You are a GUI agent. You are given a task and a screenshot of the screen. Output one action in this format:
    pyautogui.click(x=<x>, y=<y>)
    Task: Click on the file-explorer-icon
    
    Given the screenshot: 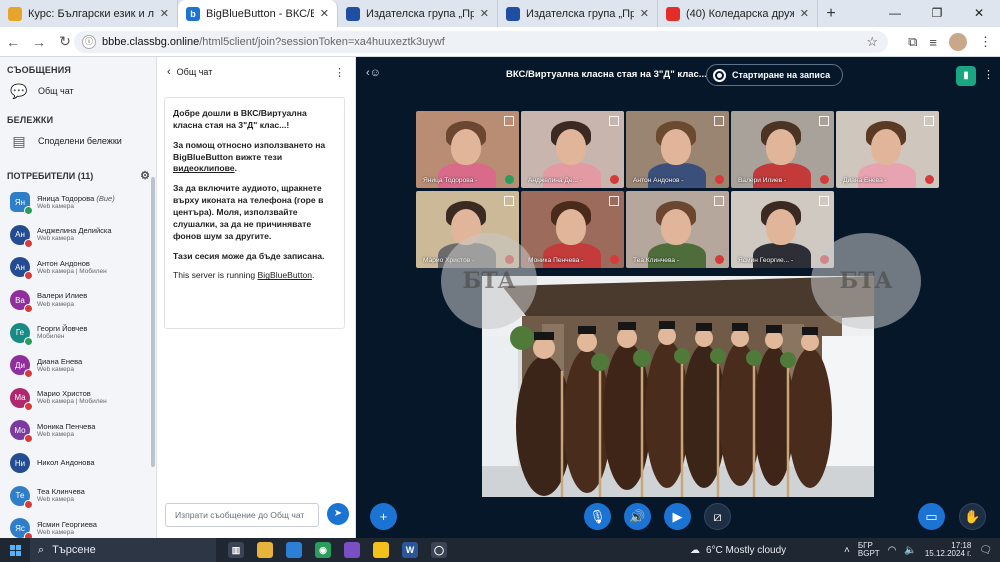 What is the action you would take?
    pyautogui.click(x=265, y=550)
    